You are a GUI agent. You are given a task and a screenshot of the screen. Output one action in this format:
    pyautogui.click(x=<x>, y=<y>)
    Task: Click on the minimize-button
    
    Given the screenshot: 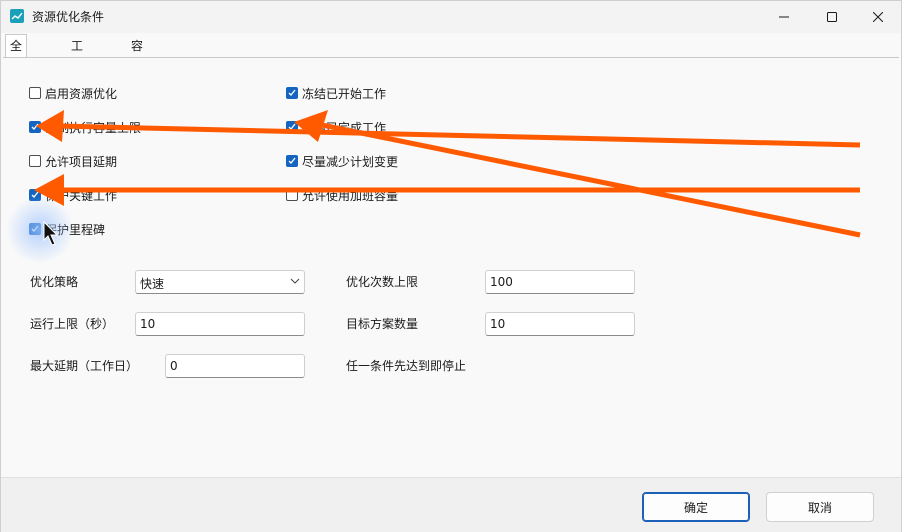 What is the action you would take?
    pyautogui.click(x=784, y=17)
    